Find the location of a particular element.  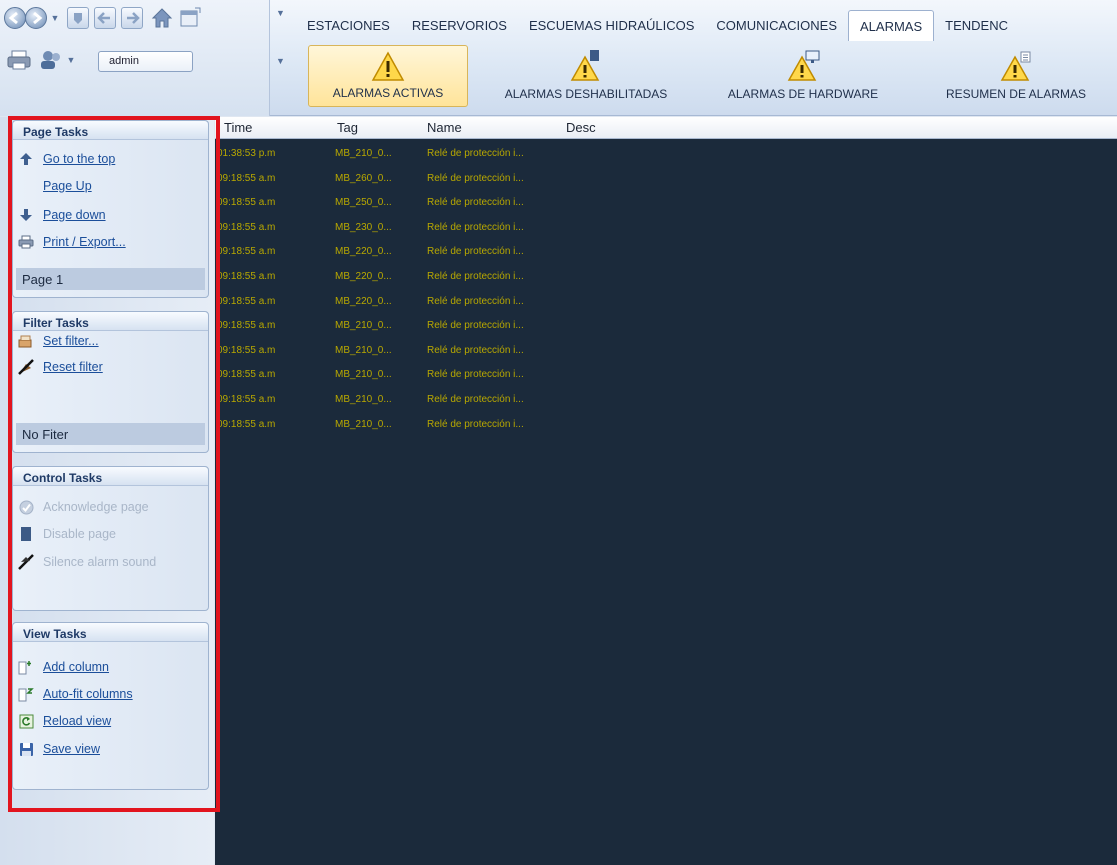

disabled-alarms-button: ALARMAS DESHABILITADAS is located at coordinates (586, 76).